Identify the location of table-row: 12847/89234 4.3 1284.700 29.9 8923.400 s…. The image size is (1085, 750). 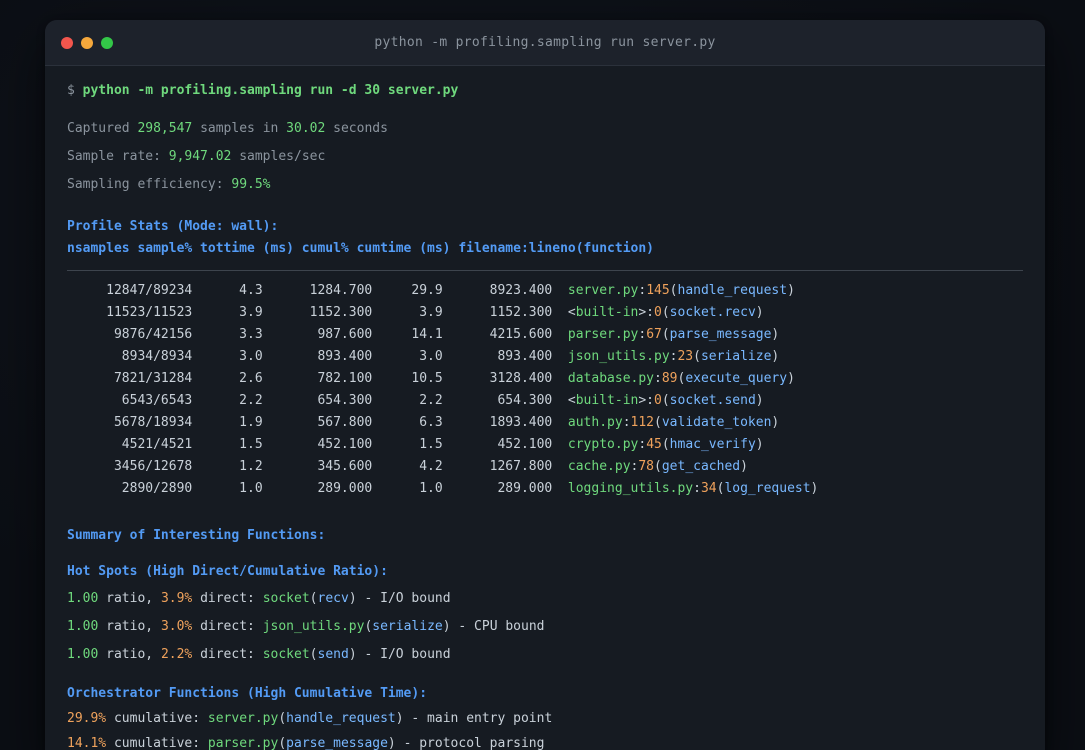
(545, 291).